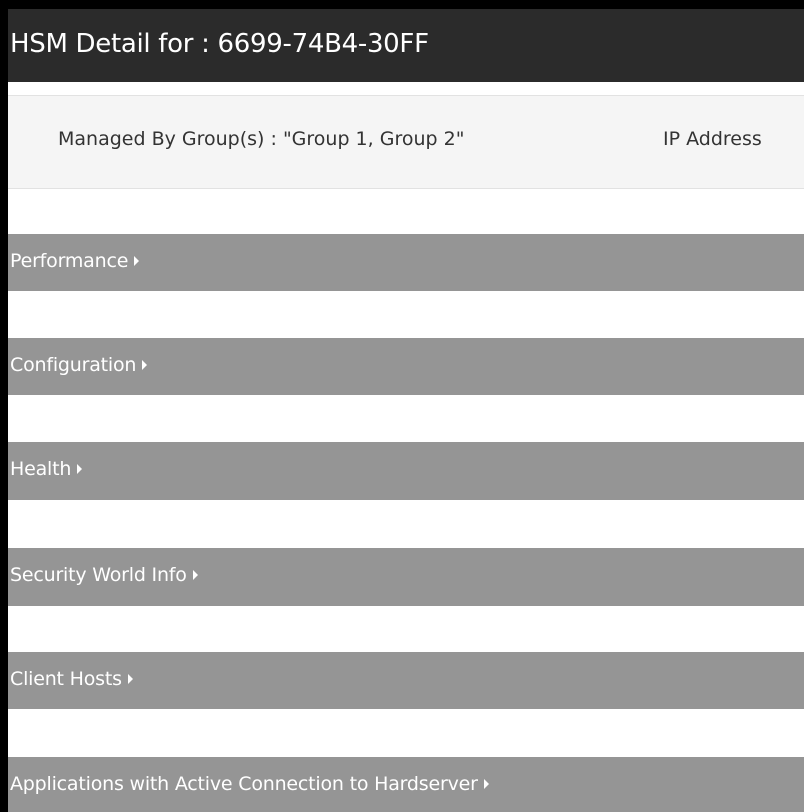  I want to click on section-configuration: Configuration, so click(406, 366).